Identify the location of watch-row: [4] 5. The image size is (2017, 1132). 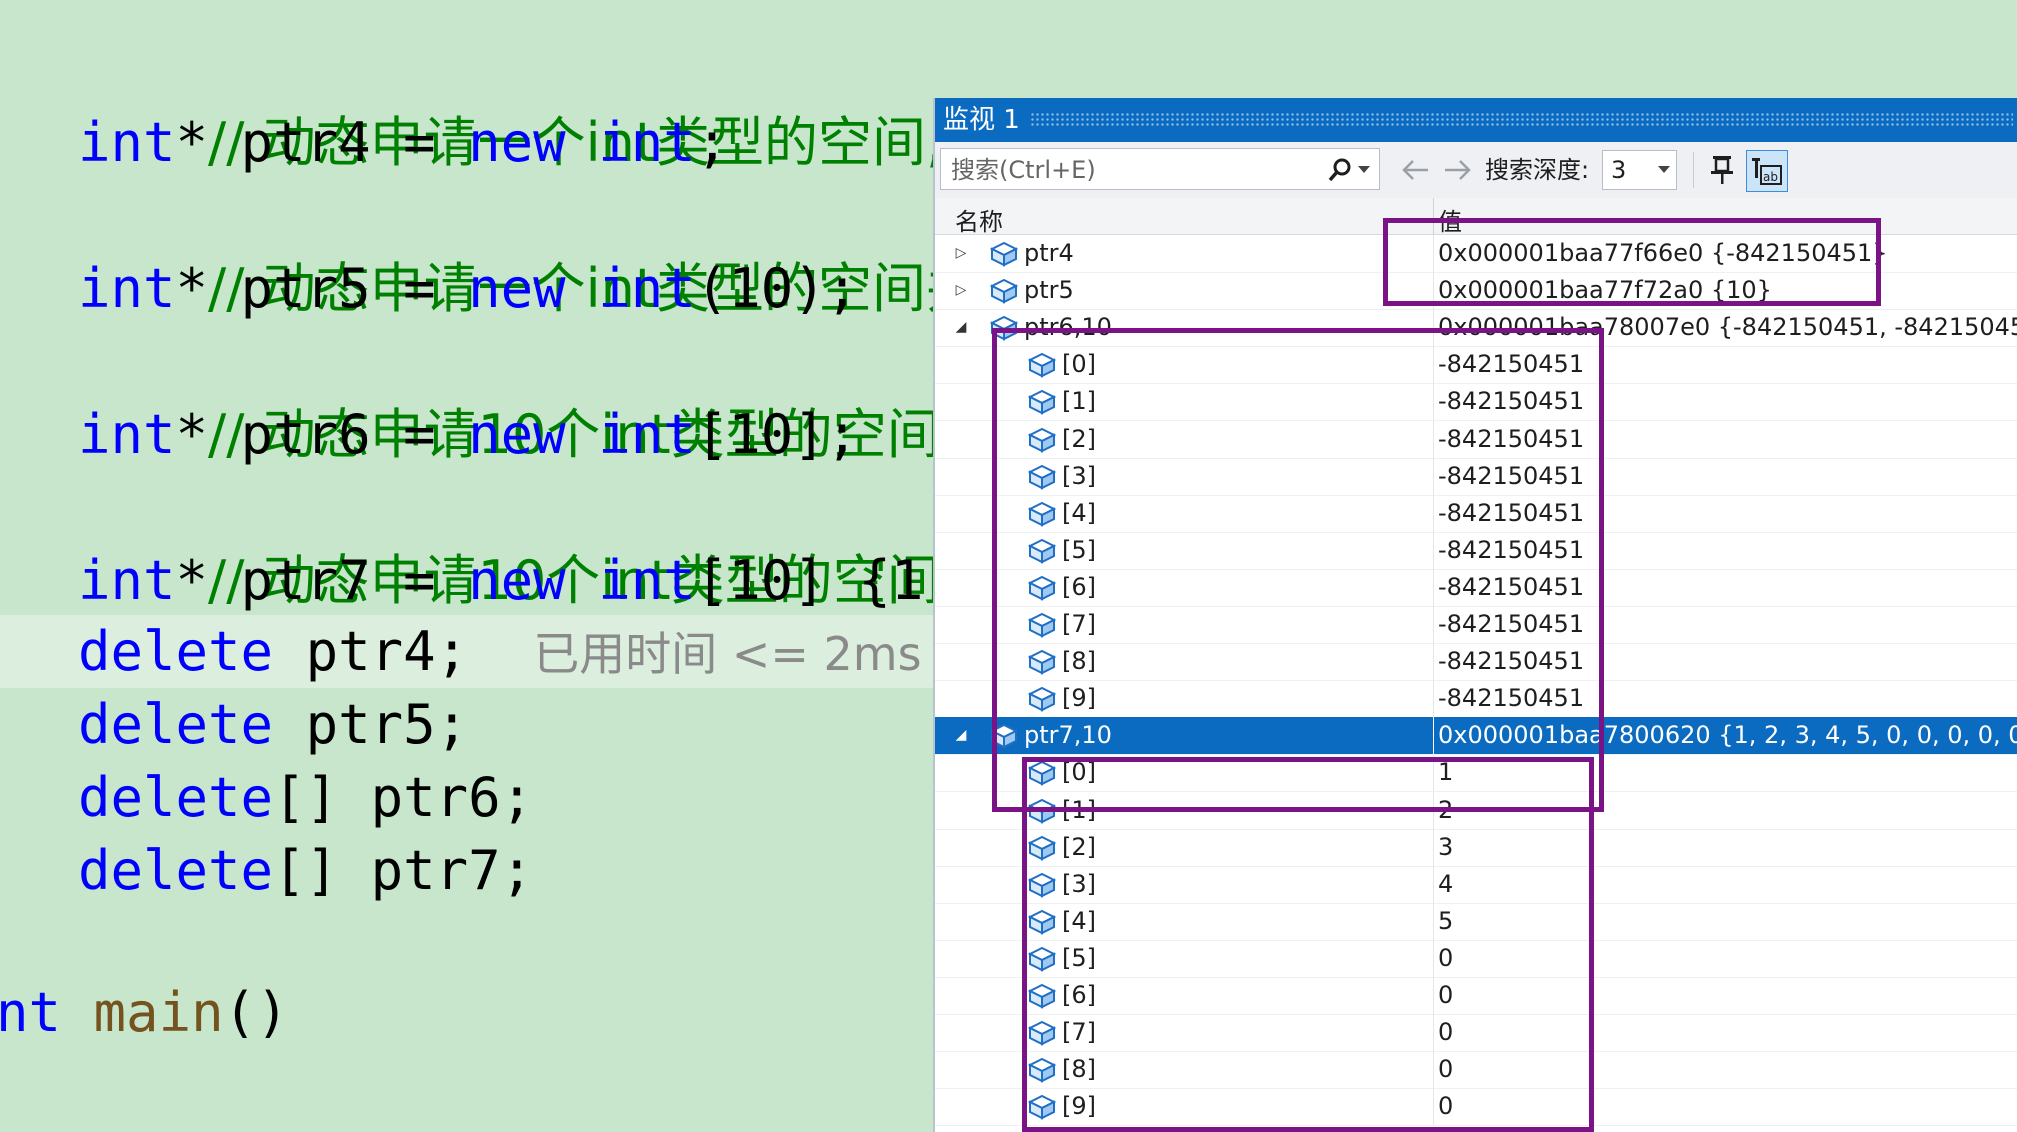
(1476, 921).